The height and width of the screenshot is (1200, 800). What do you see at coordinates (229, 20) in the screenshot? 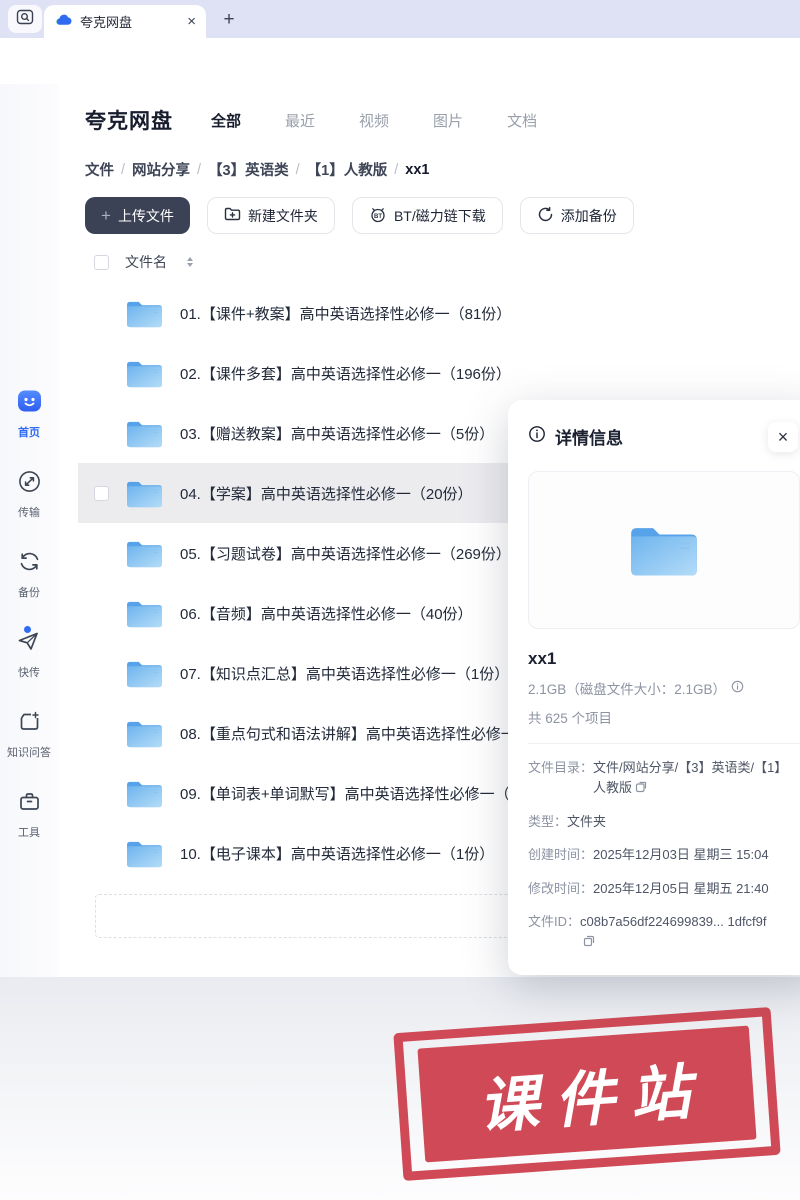
I see `new-tab-button: +` at bounding box center [229, 20].